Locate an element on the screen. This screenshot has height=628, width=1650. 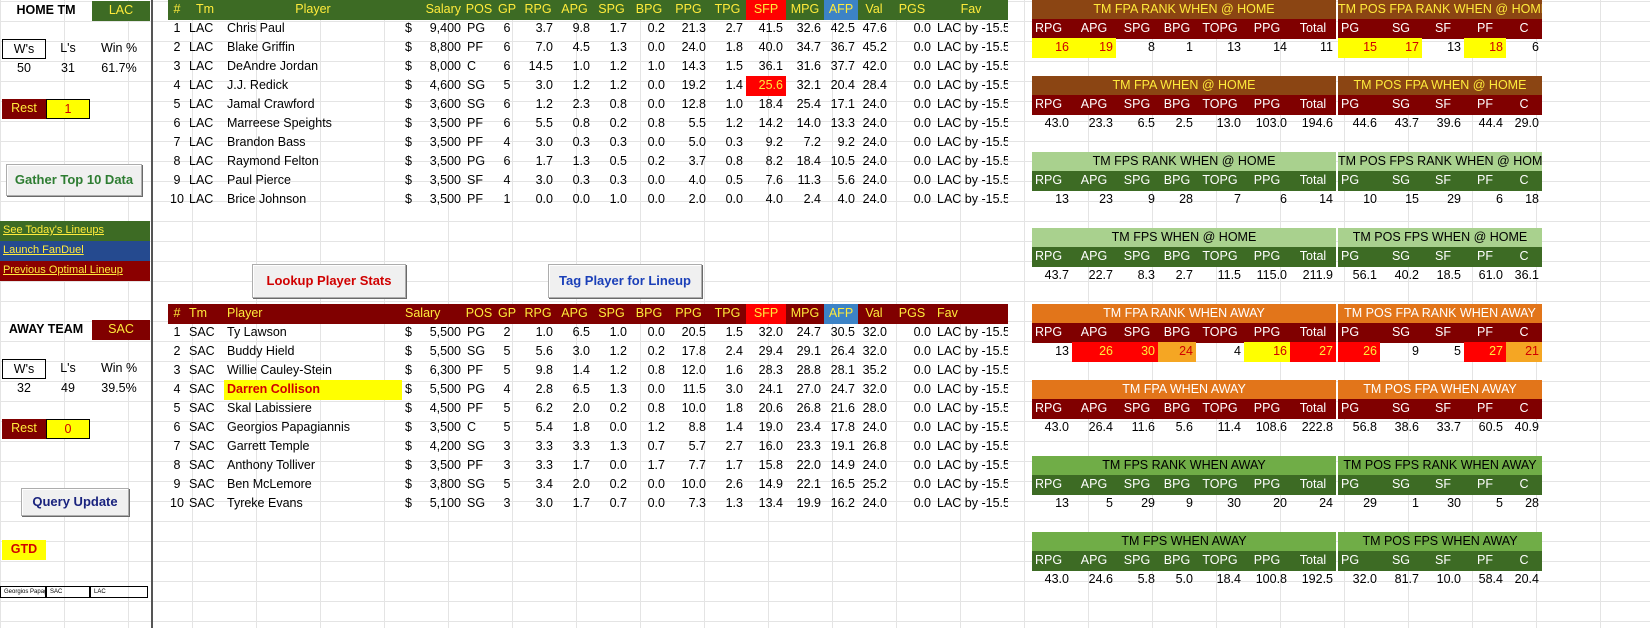
block-col-apg: APG is located at coordinates (1094, 333).